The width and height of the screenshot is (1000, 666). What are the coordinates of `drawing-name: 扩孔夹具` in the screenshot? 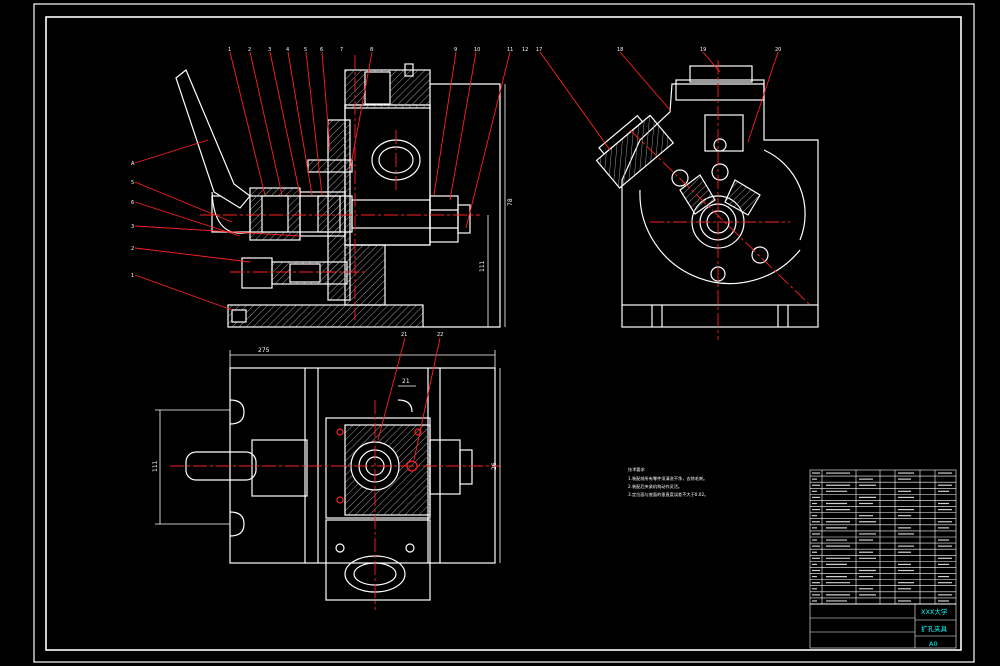 It's located at (934, 628).